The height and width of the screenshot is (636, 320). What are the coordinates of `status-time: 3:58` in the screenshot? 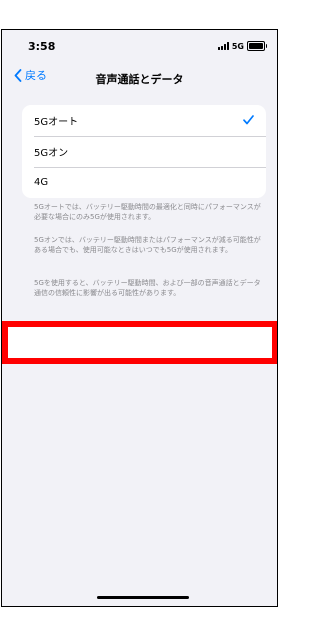 It's located at (42, 46).